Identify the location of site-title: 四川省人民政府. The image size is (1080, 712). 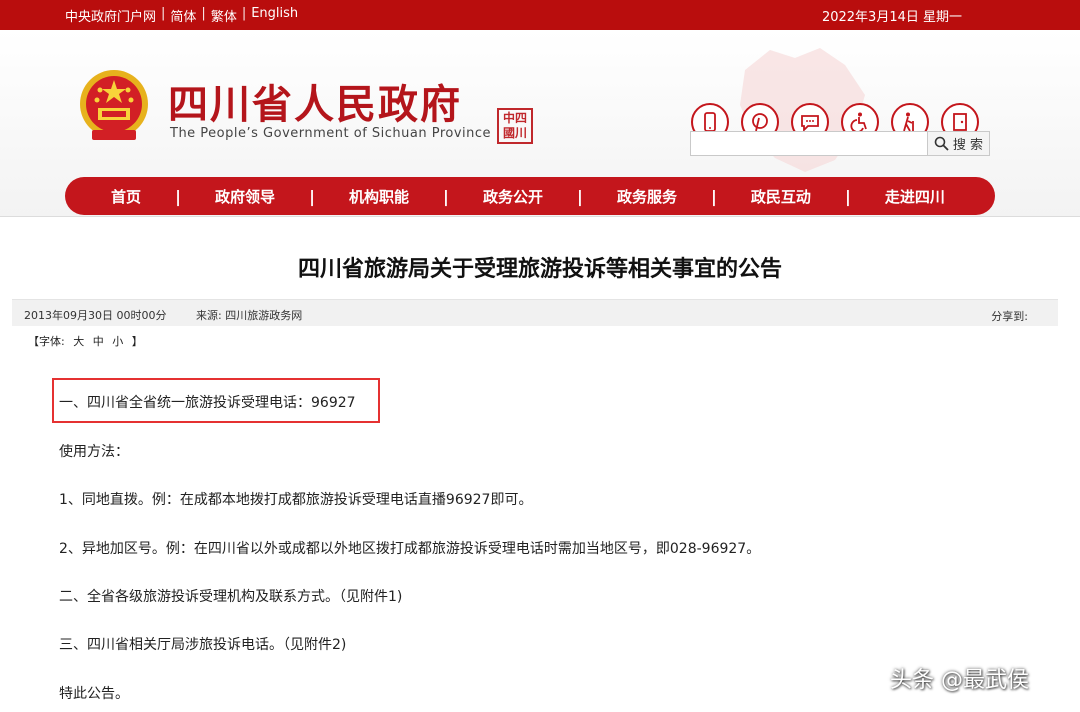
(315, 101).